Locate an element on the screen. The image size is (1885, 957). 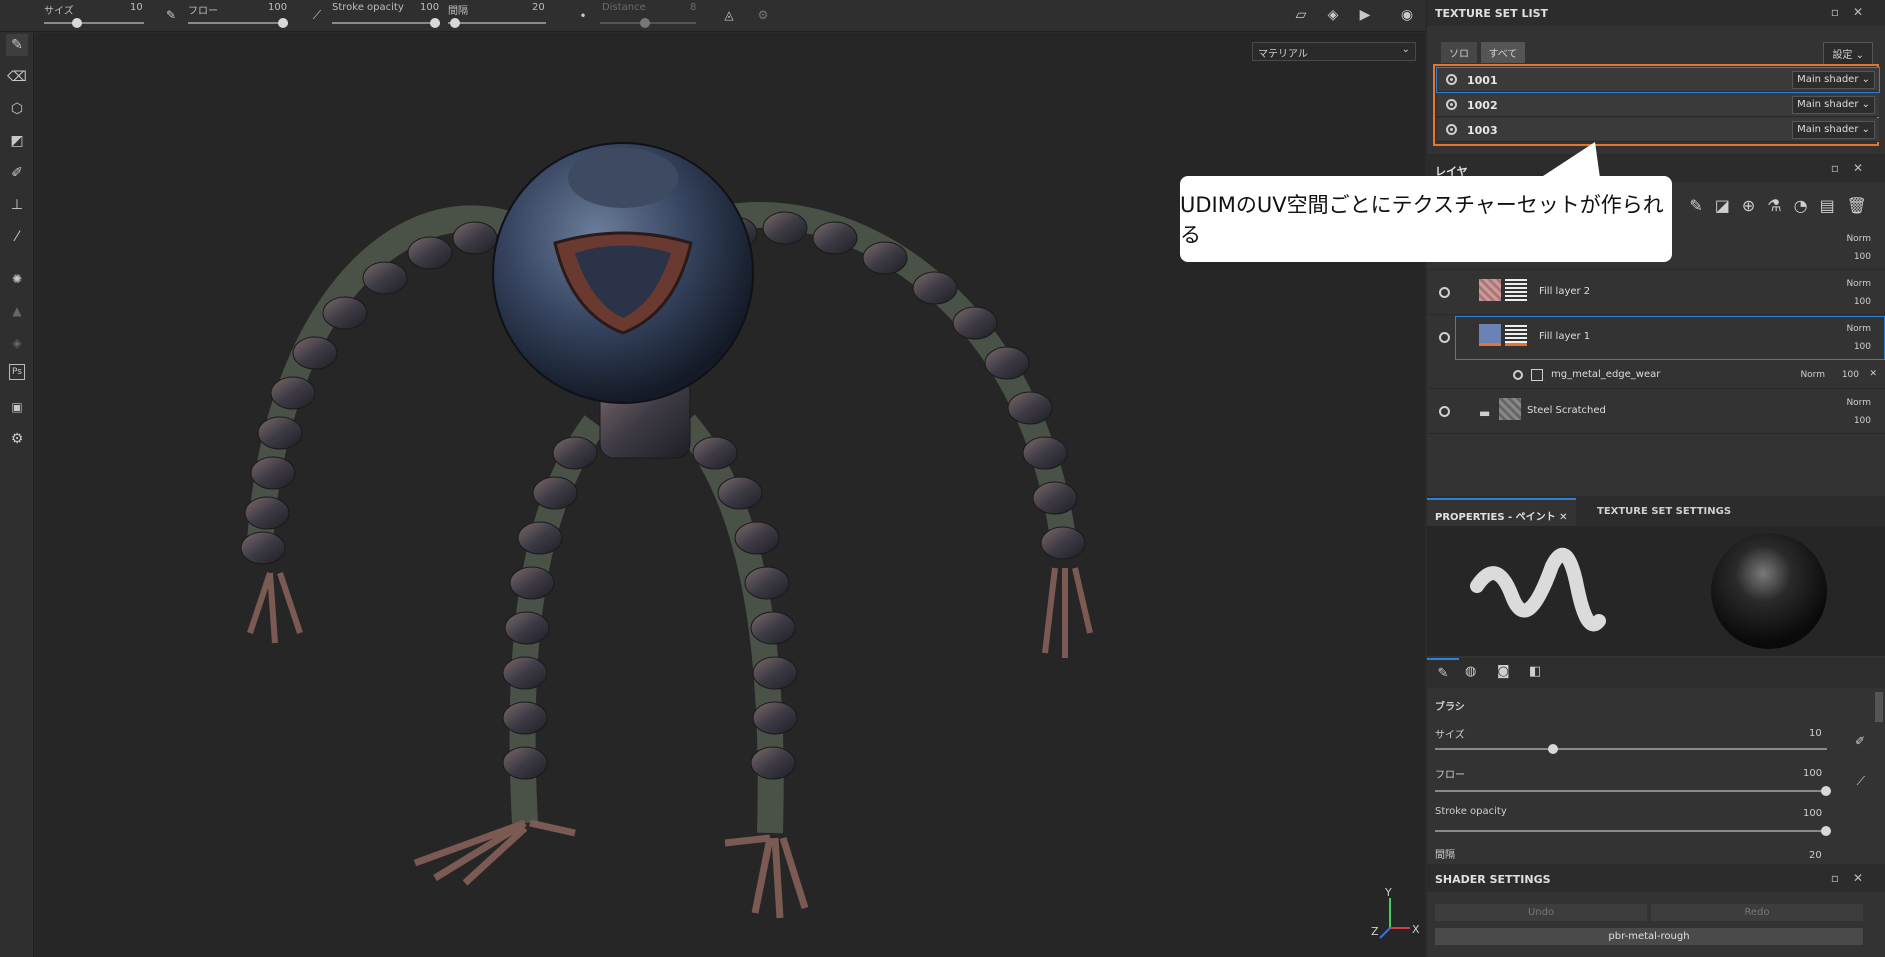
properties-scrollbar is located at coordinates (1879, 707).